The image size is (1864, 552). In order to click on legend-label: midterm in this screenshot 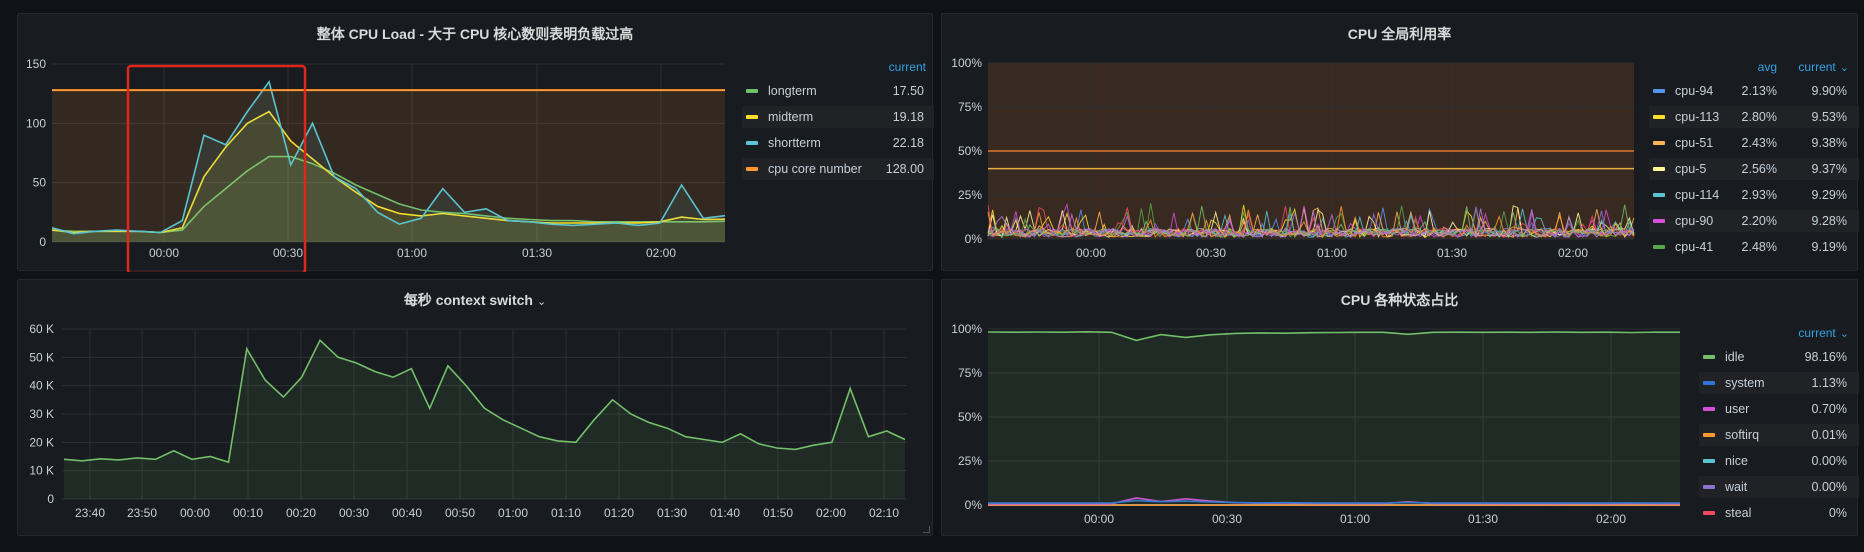, I will do `click(791, 117)`.